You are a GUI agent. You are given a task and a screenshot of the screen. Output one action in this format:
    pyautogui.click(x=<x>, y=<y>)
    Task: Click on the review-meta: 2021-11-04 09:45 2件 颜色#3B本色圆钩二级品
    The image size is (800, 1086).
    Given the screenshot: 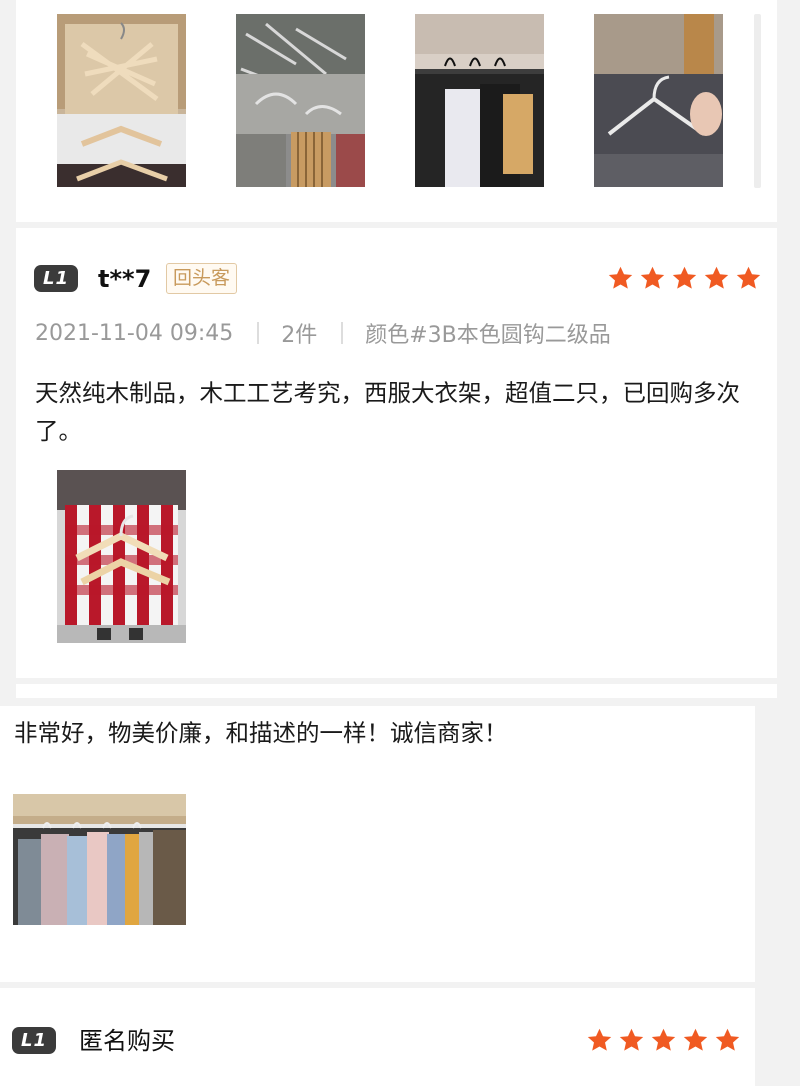 What is the action you would take?
    pyautogui.click(x=323, y=333)
    